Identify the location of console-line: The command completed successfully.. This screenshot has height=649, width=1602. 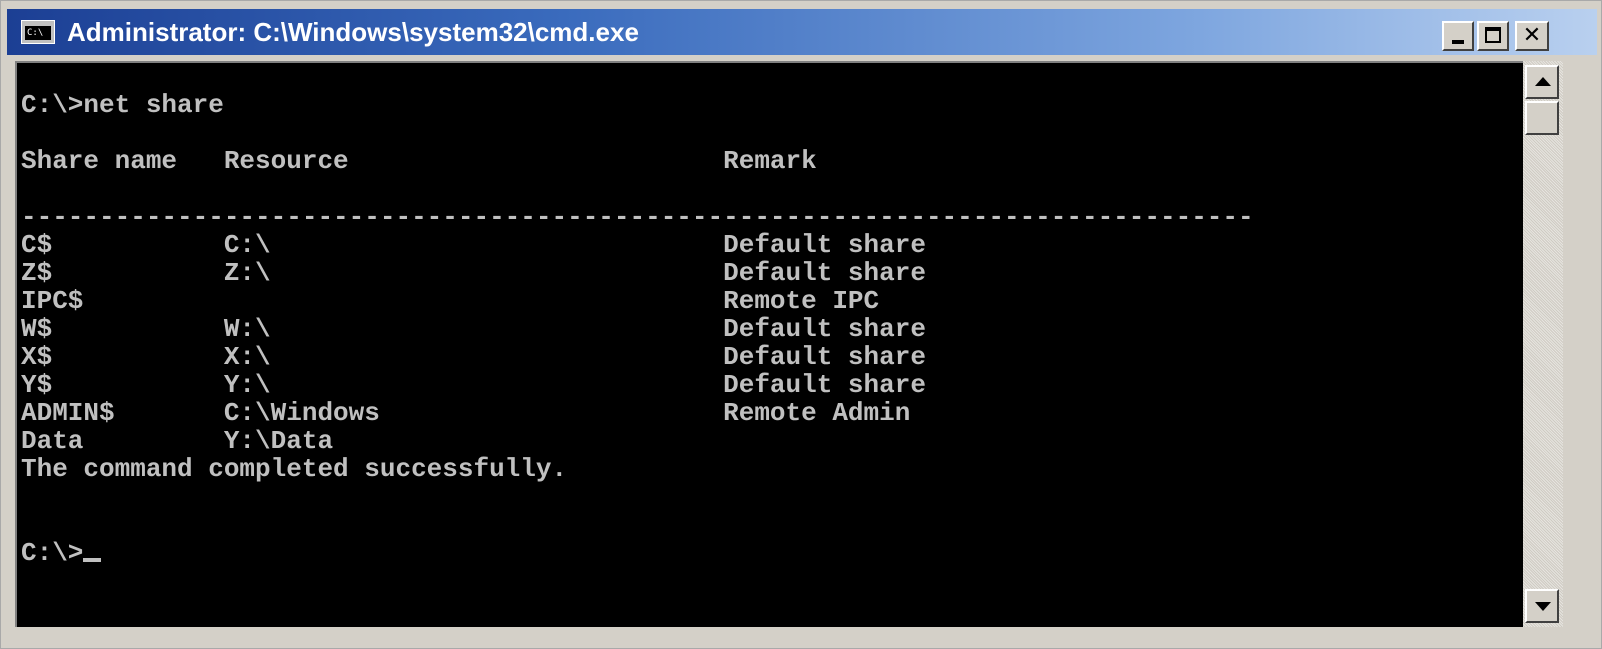
(294, 469).